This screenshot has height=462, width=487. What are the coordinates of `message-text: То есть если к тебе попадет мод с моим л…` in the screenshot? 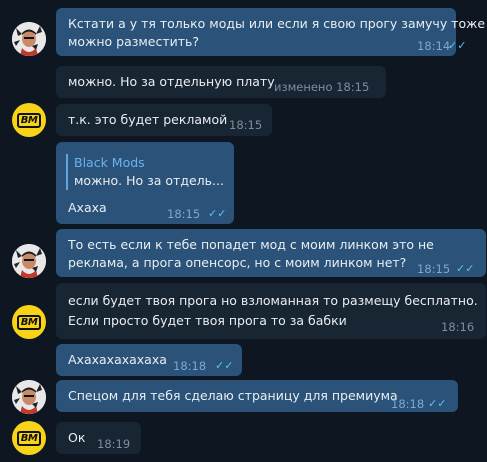 It's located at (251, 244).